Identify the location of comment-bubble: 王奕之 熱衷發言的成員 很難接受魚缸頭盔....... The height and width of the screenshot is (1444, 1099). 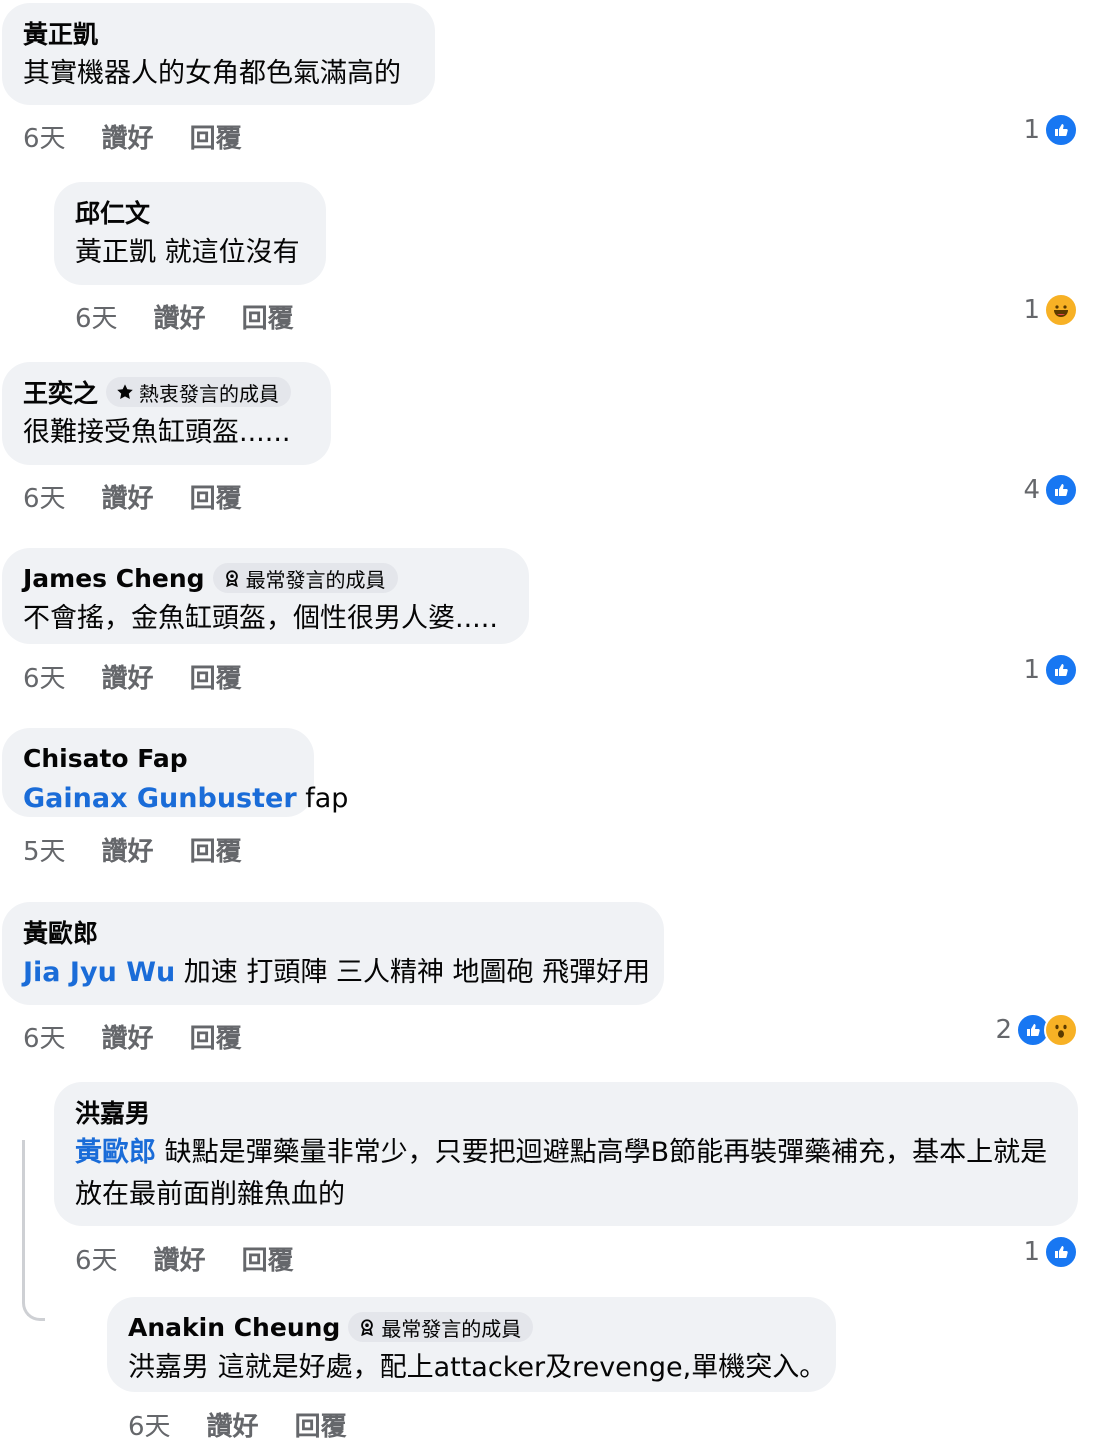
(166, 413).